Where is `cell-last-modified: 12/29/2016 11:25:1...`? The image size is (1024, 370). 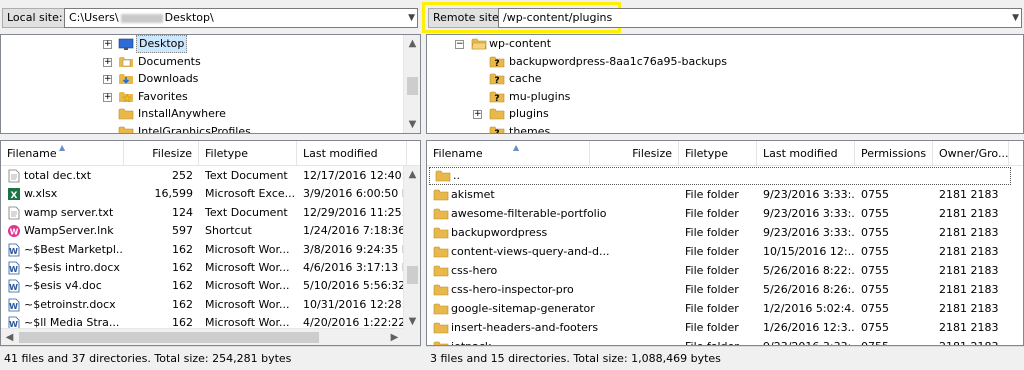
cell-last-modified: 12/29/2016 11:25:1... is located at coordinates (355, 212).